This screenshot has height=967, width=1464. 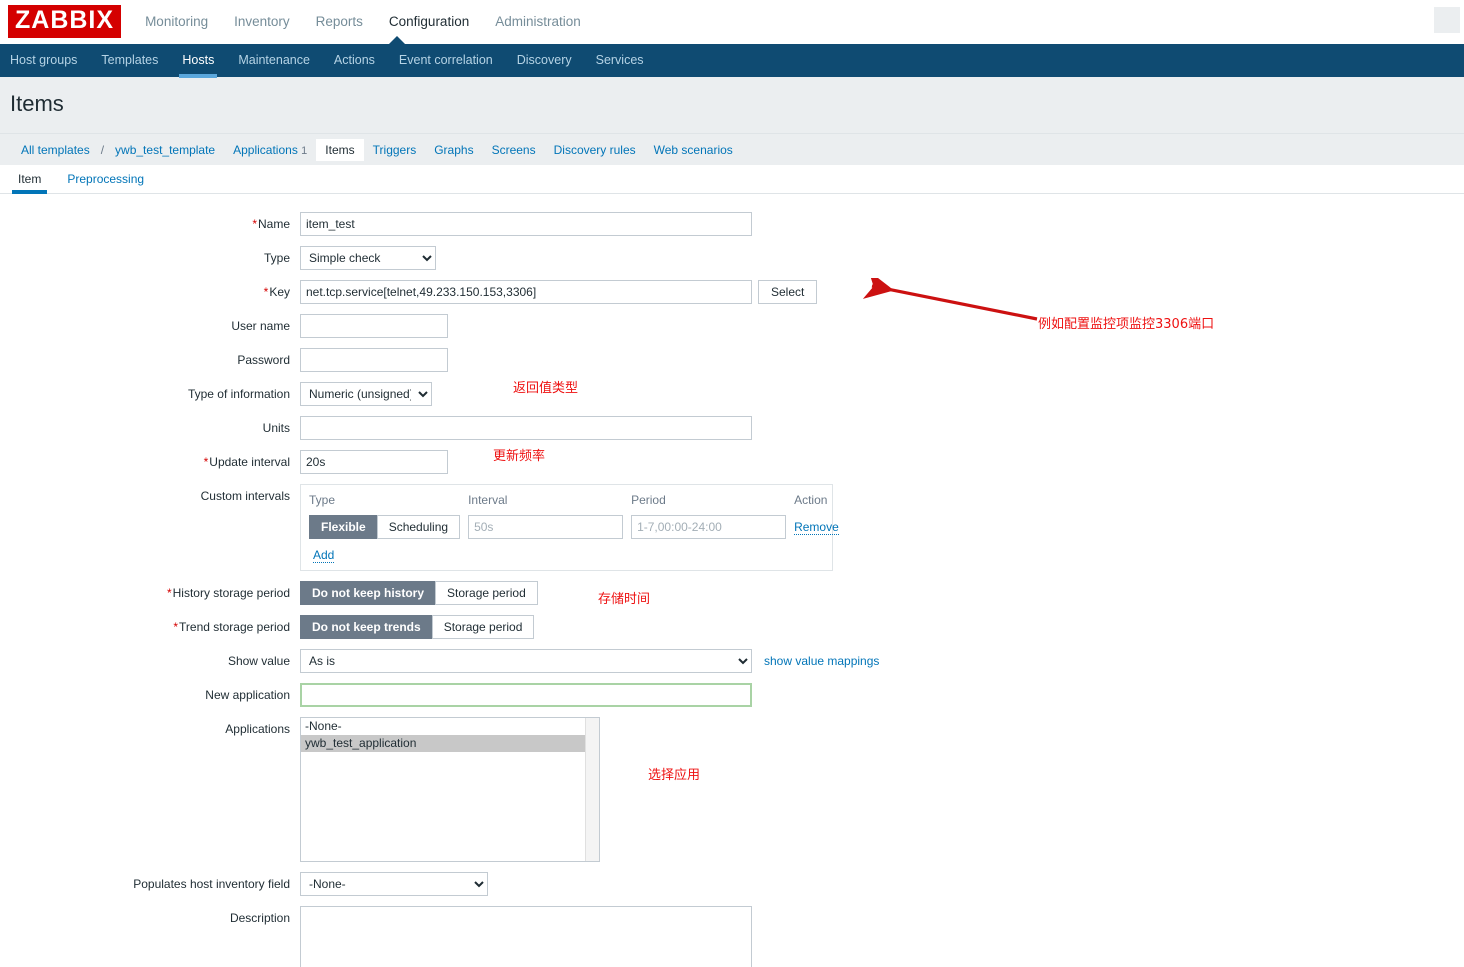 I want to click on breadcrumb-tab-screens: Screens, so click(x=514, y=150).